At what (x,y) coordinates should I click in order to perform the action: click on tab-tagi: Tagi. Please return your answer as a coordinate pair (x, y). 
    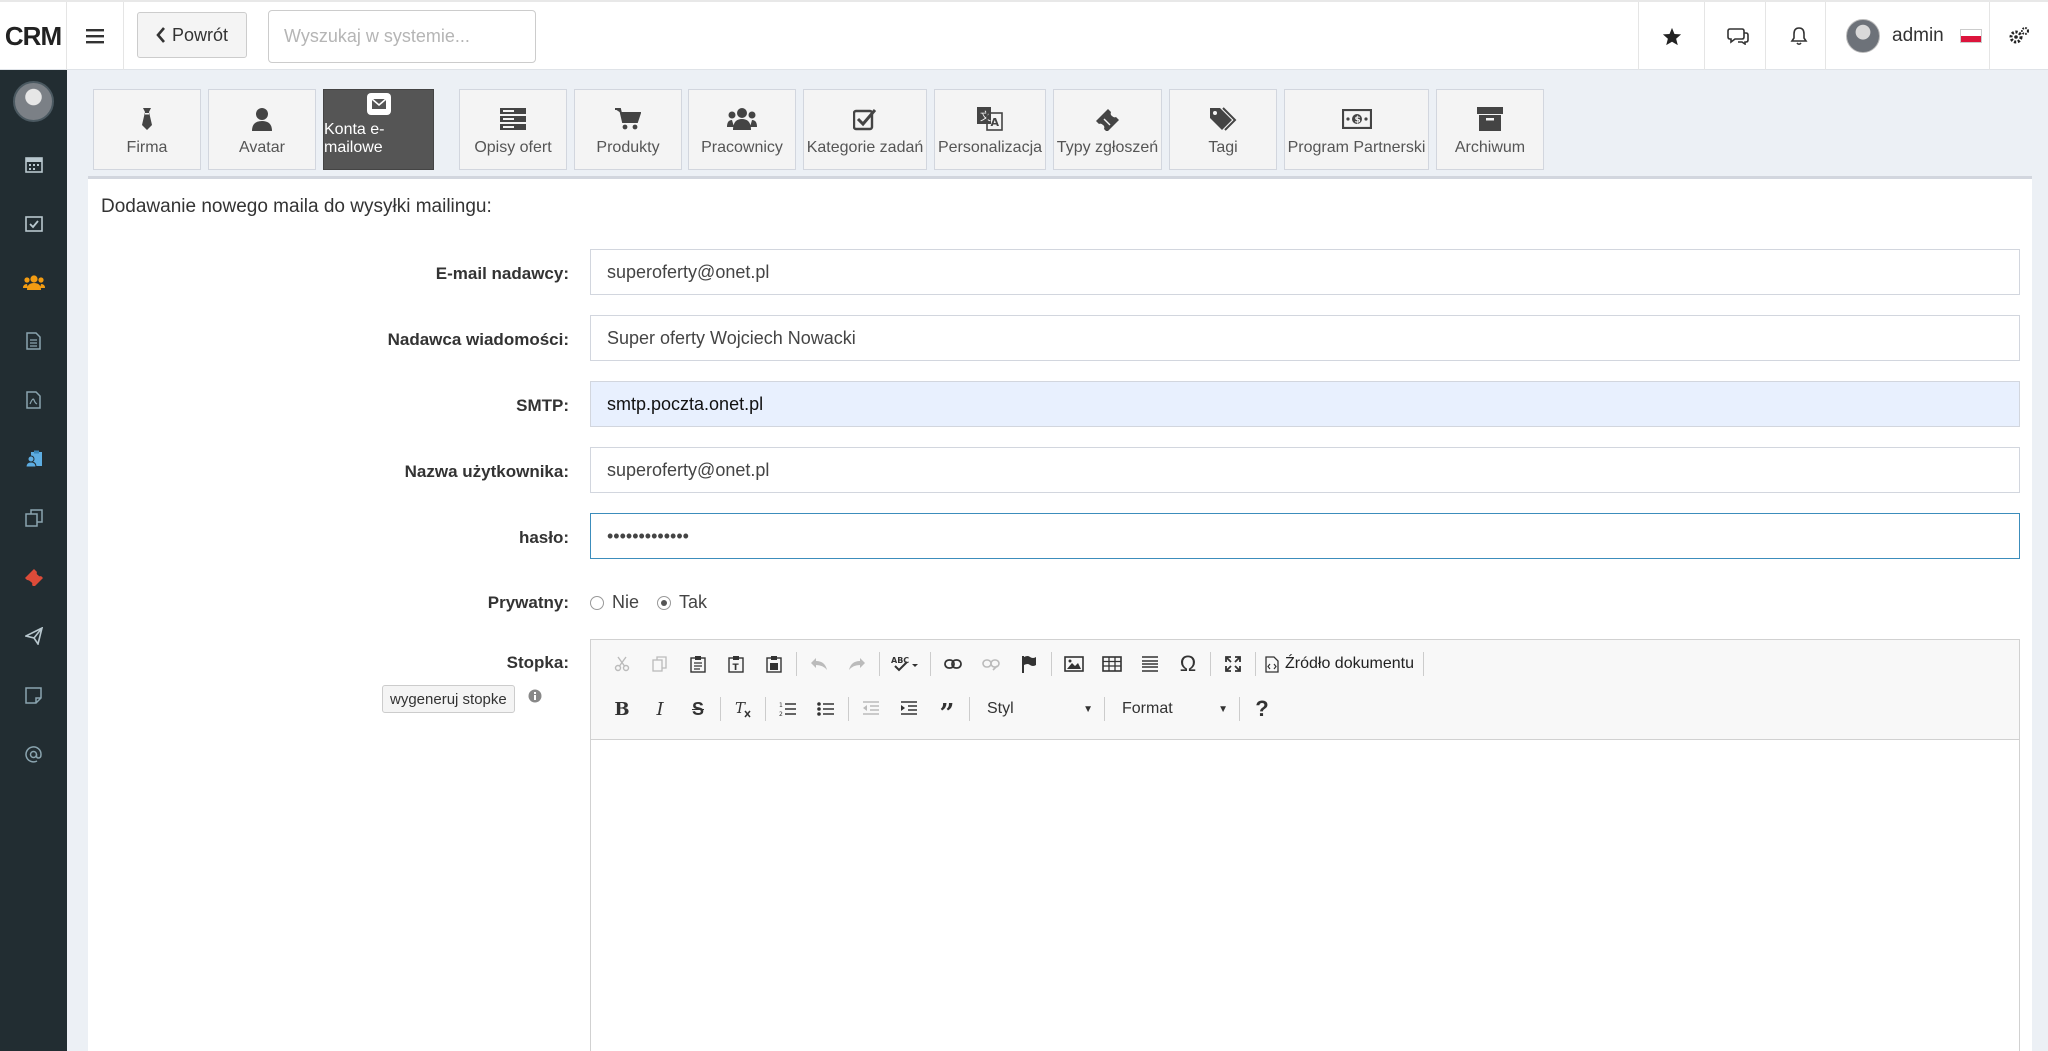
    Looking at the image, I should click on (1223, 129).